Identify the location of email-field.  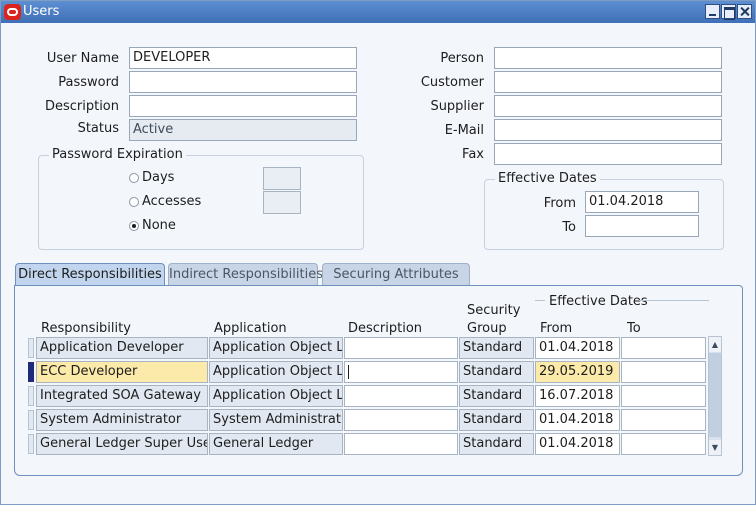
(608, 130).